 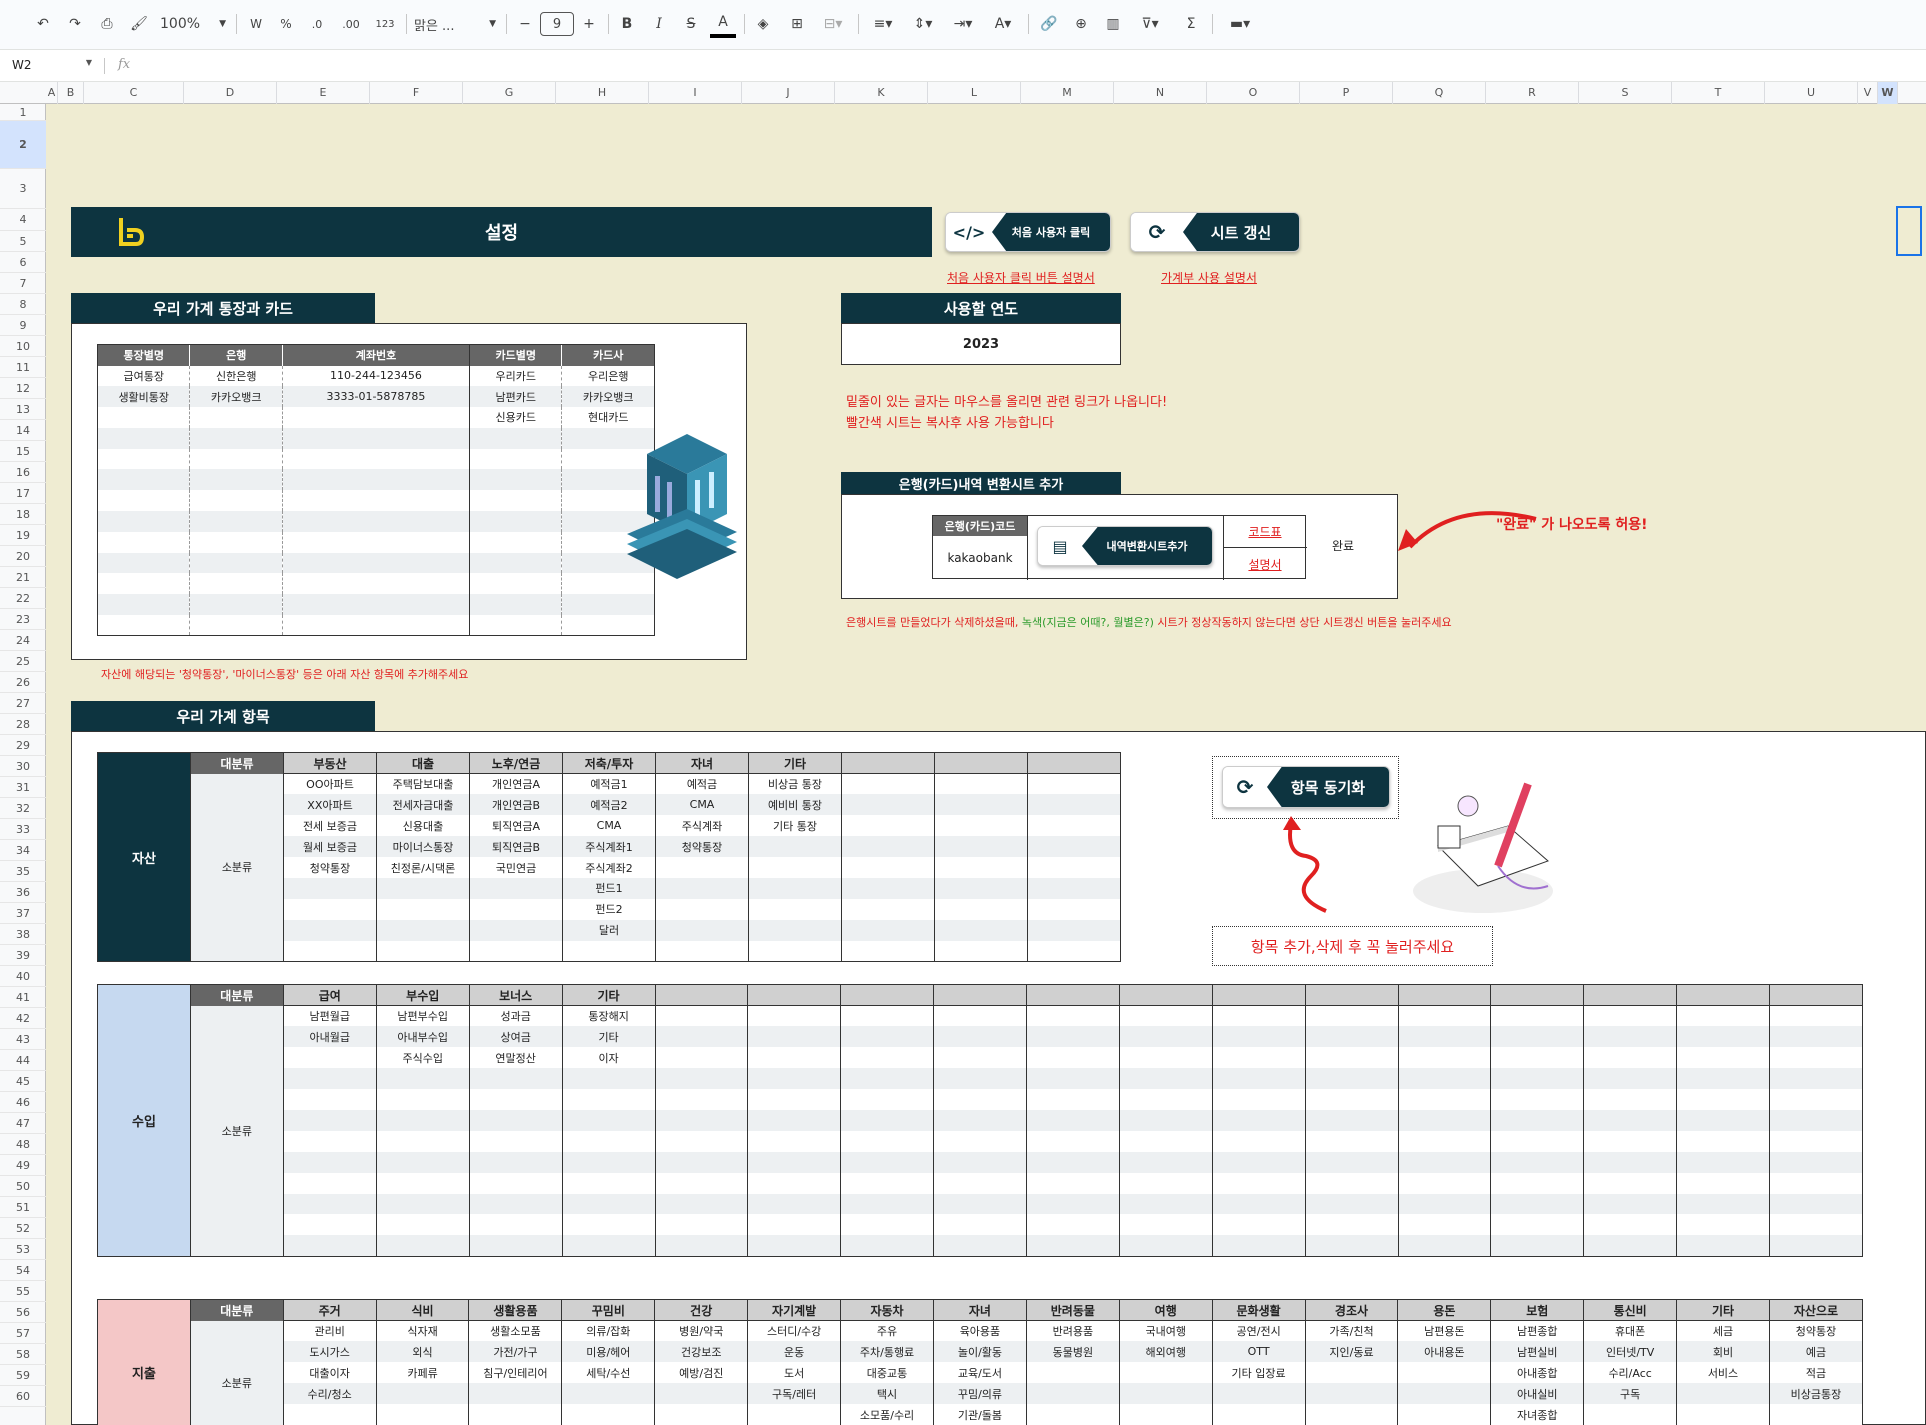 What do you see at coordinates (979, 1414) in the screenshot?
I see `subcategory-cell: 기관/돌봄` at bounding box center [979, 1414].